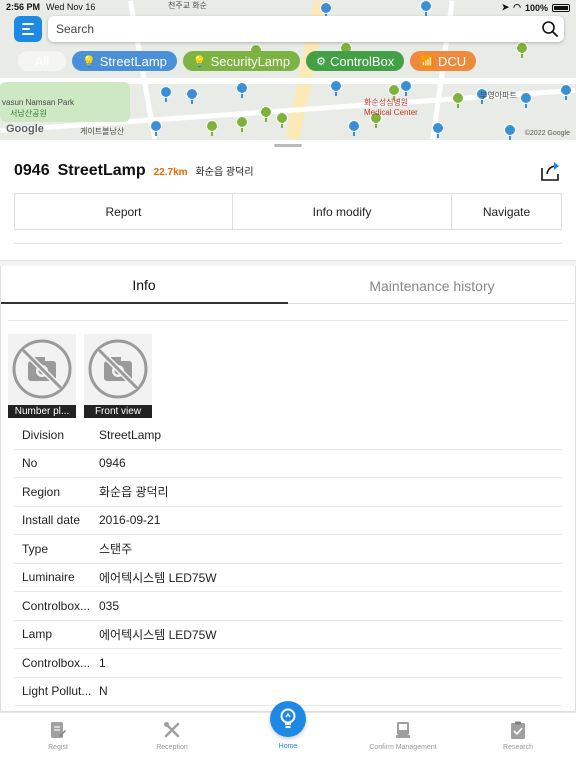 The image size is (576, 768). What do you see at coordinates (172, 747) in the screenshot?
I see `tab-label: Reception` at bounding box center [172, 747].